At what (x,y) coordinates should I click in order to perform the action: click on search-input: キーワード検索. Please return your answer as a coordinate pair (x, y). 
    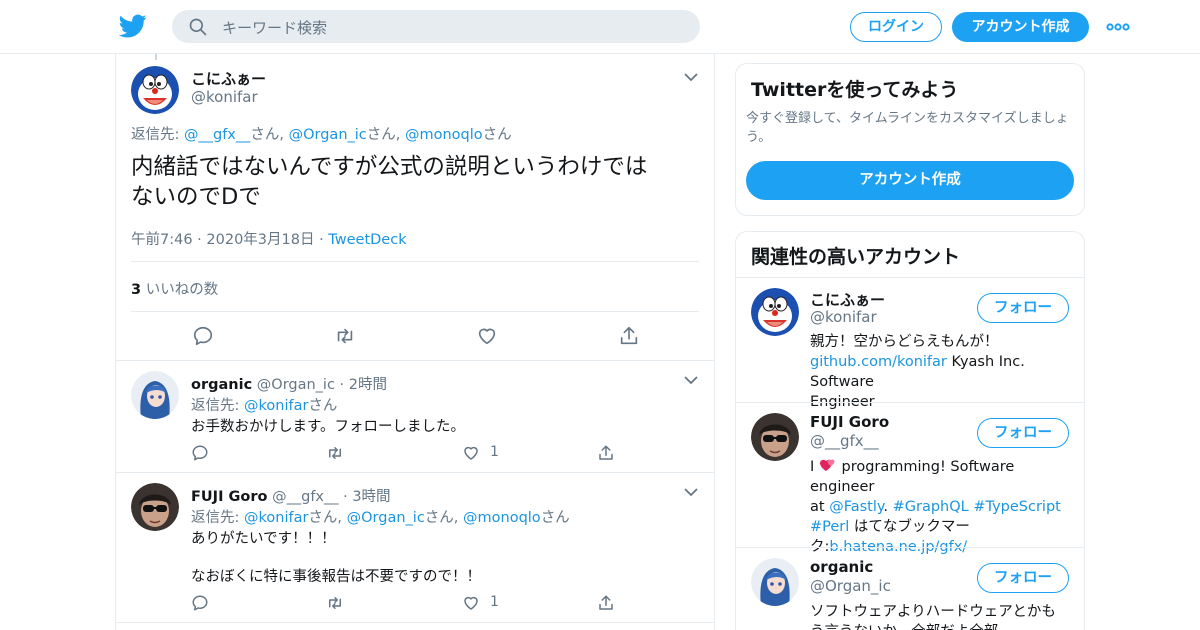
    Looking at the image, I should click on (274, 27).